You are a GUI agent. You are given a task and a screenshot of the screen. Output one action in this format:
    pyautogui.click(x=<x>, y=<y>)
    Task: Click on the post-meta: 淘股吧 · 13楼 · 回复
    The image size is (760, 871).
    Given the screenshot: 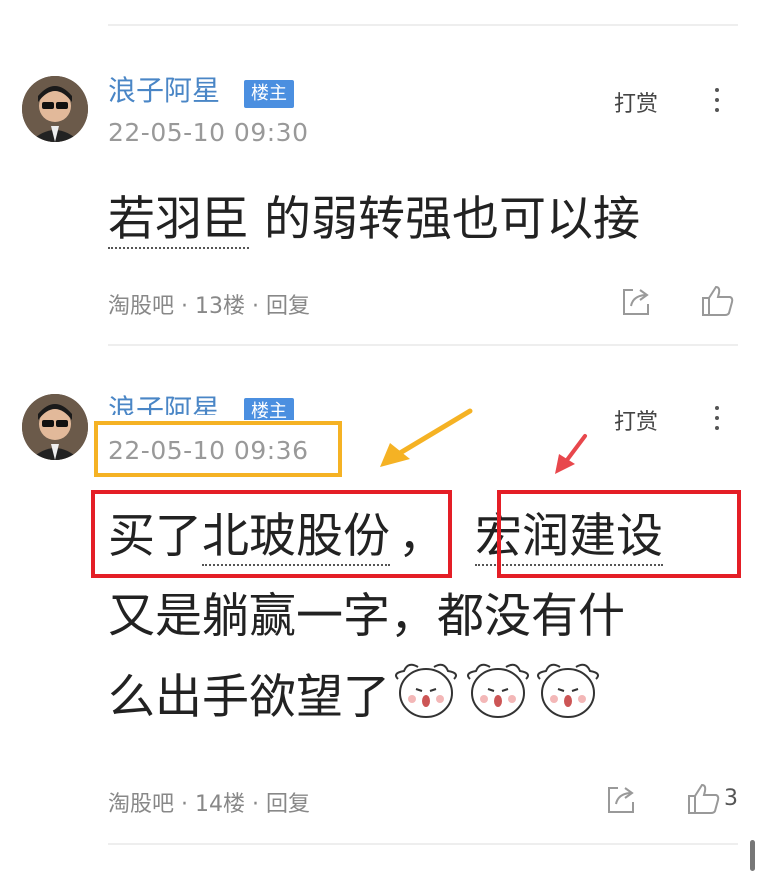 What is the action you would take?
    pyautogui.click(x=209, y=304)
    